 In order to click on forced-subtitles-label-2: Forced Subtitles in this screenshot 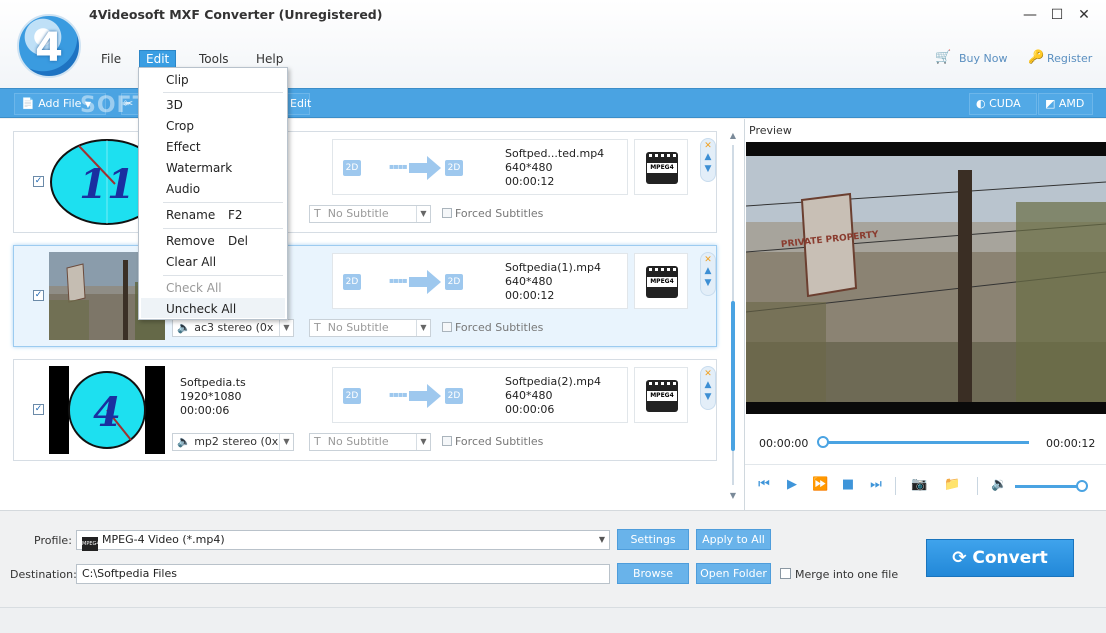, I will do `click(499, 327)`.